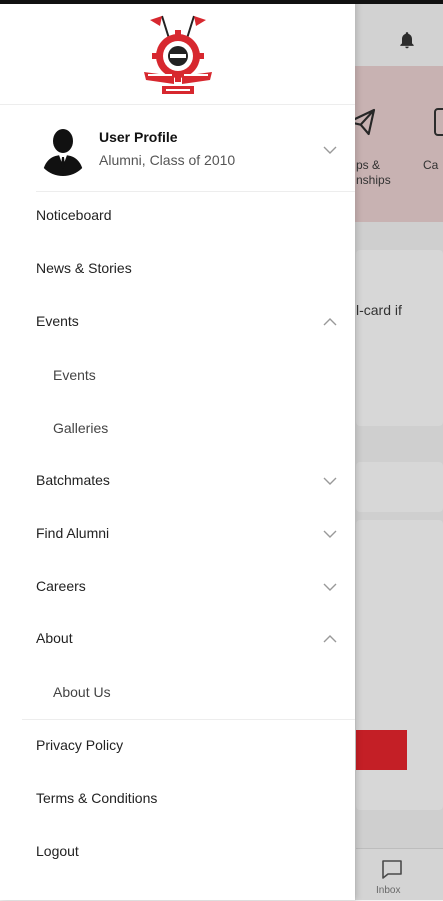 This screenshot has height=901, width=443. I want to click on user-profile: User Profile Alumni, Class of 2010, so click(177, 150).